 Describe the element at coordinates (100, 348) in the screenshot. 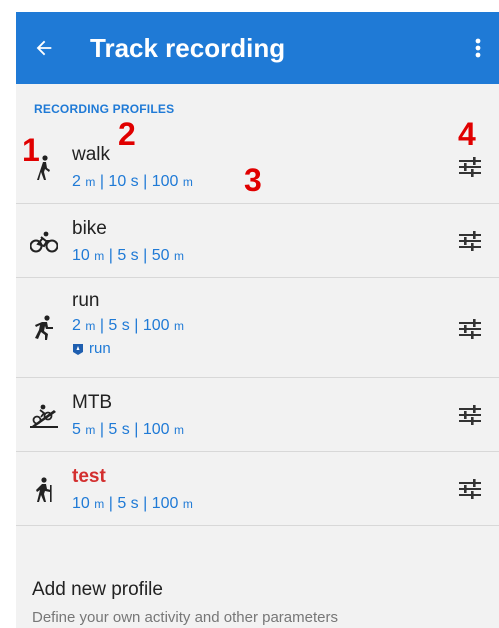

I see `linked-activity-label: run` at that location.